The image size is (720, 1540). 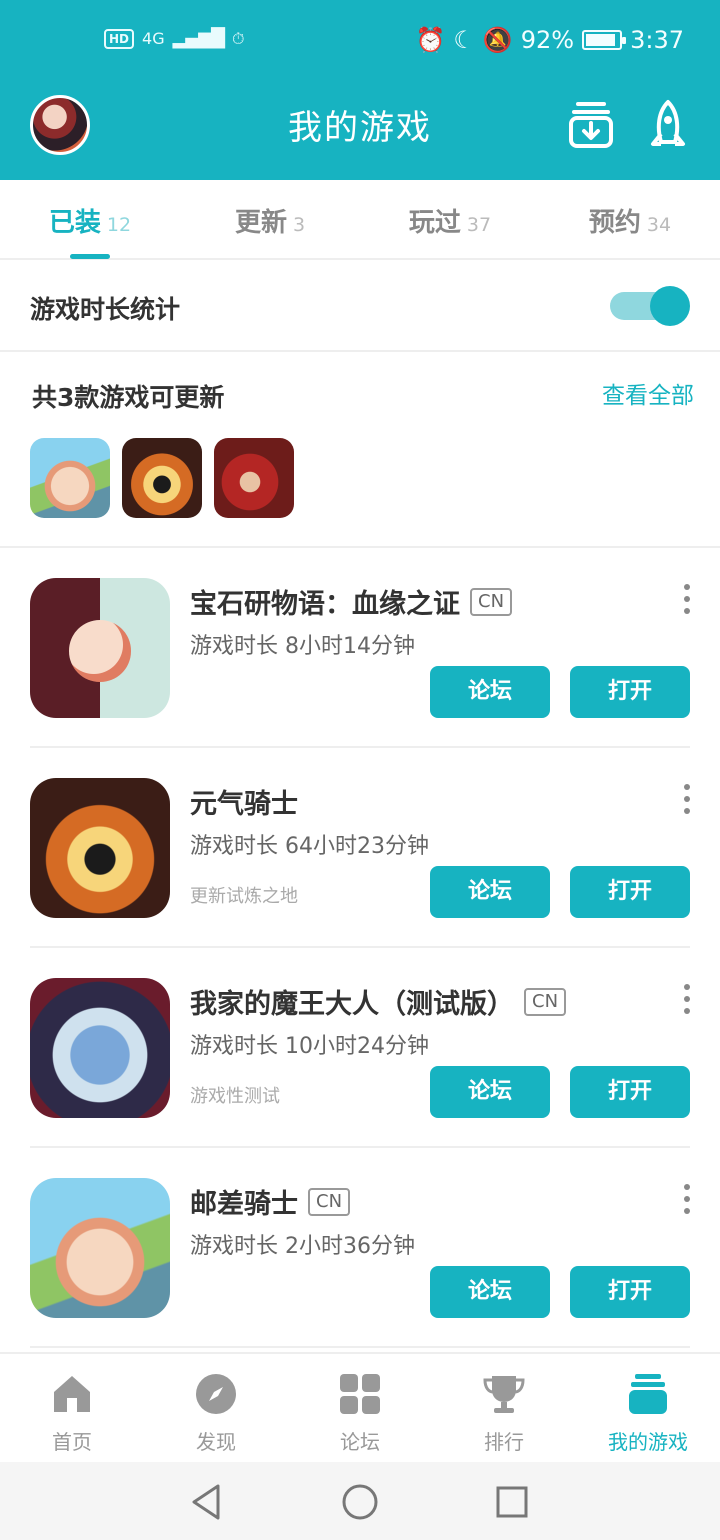 What do you see at coordinates (497, 40) in the screenshot?
I see `mute-icon: 🔕` at bounding box center [497, 40].